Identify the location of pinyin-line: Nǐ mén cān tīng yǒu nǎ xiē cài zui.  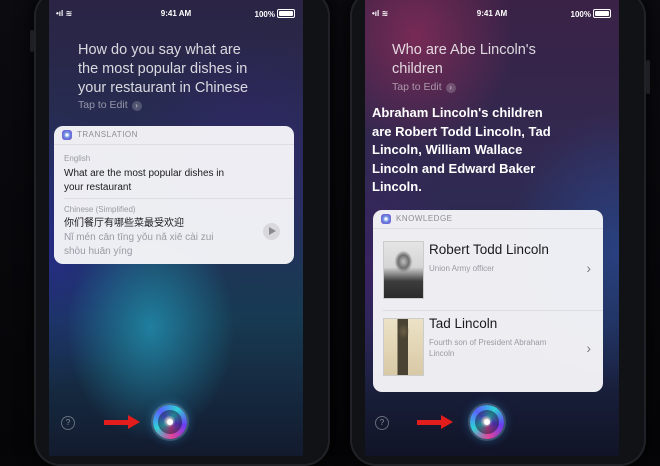
(139, 237).